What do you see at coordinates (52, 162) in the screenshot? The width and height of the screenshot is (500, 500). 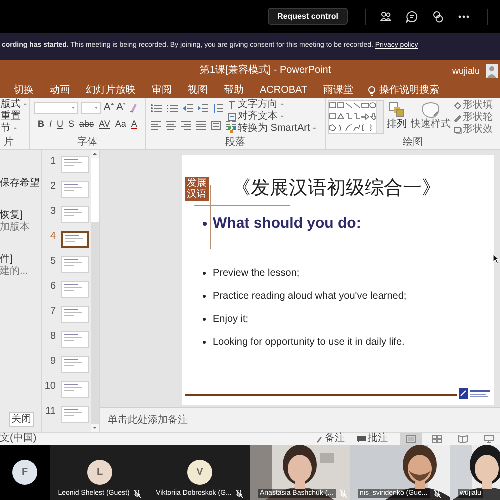 I see `slide-number: 1` at bounding box center [52, 162].